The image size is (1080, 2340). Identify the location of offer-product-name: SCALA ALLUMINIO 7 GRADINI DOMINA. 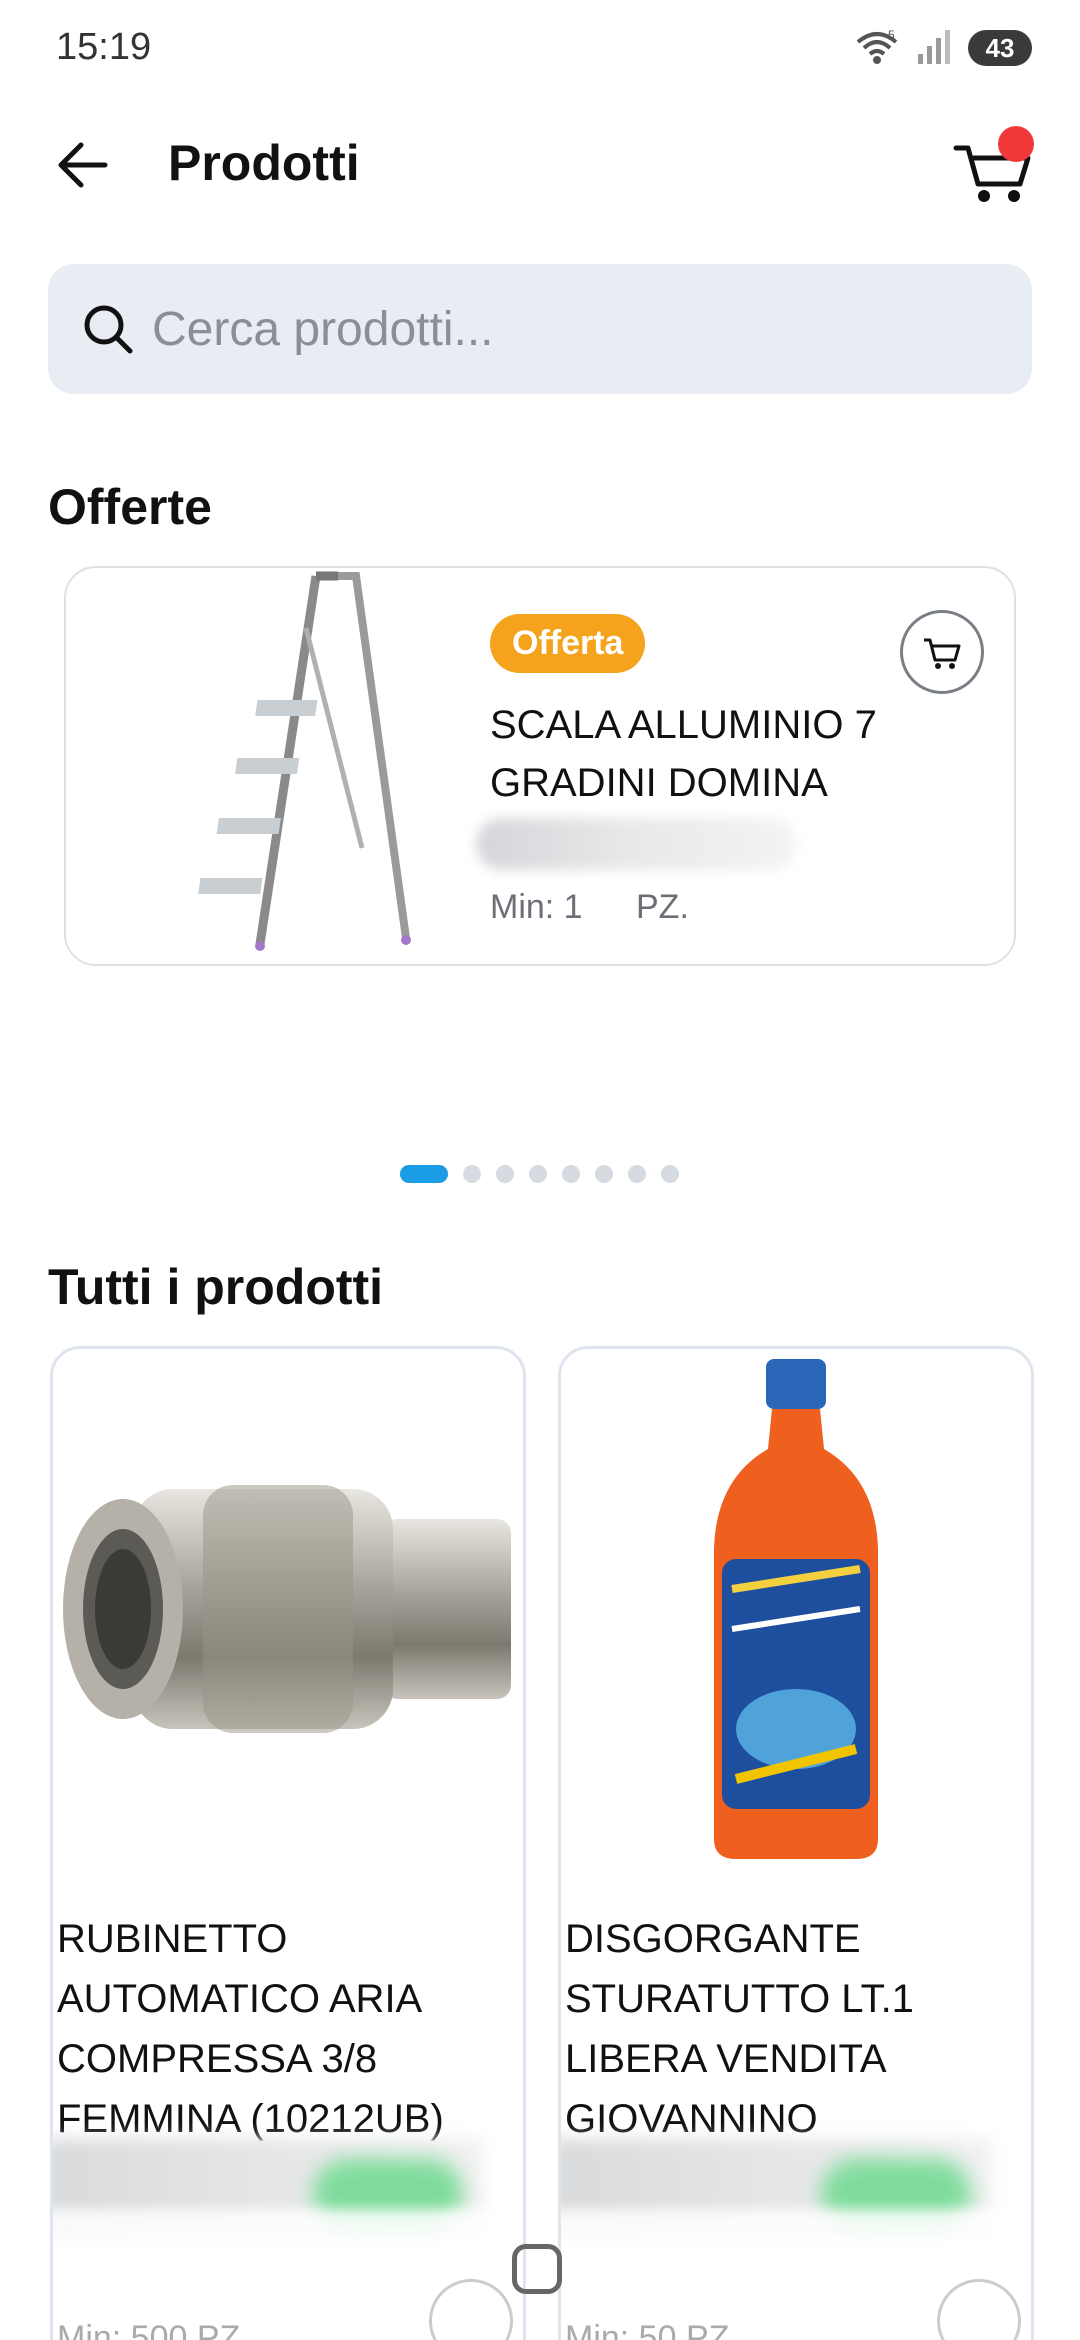
(683, 754).